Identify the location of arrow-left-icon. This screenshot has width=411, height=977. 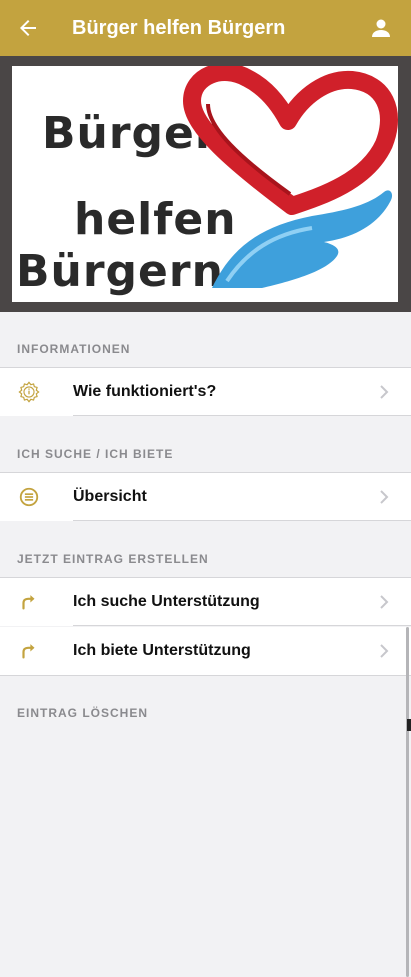
(28, 28).